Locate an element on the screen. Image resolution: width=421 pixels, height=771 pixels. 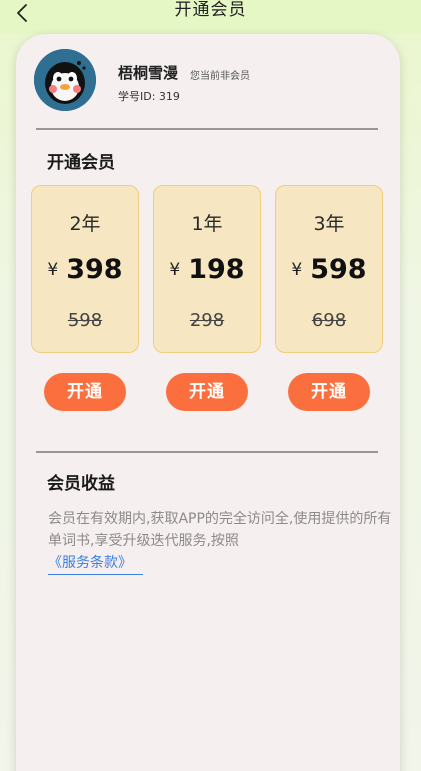
avatar is located at coordinates (65, 80).